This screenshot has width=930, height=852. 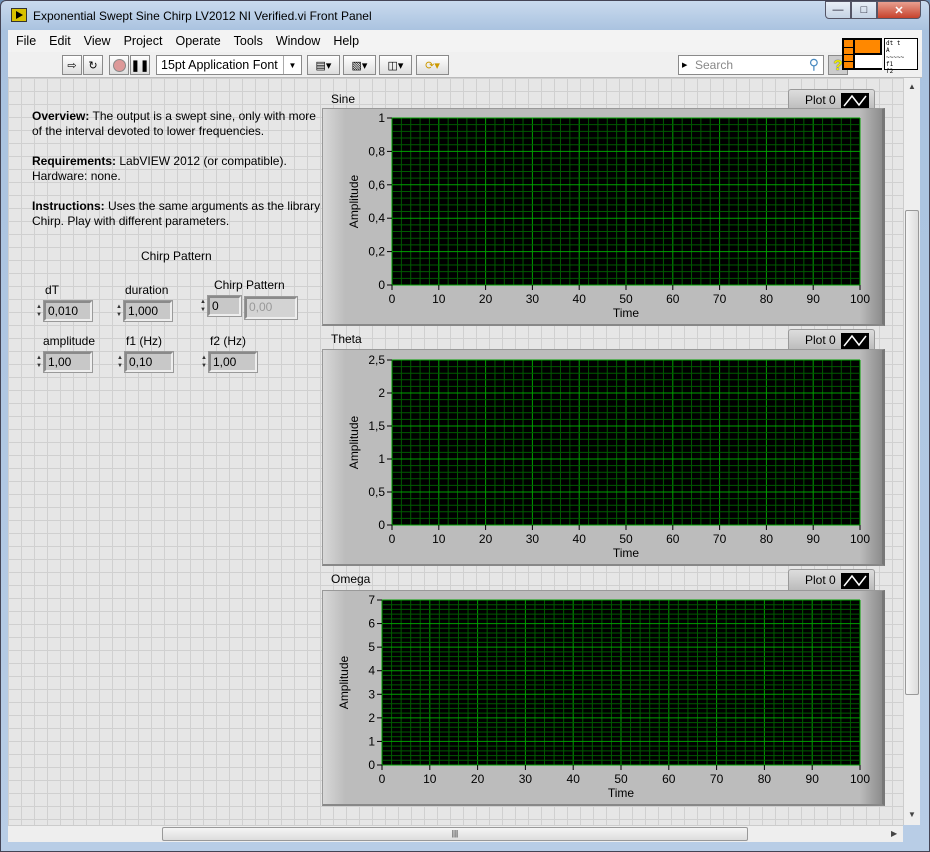 I want to click on menu-window: Window, so click(x=298, y=41).